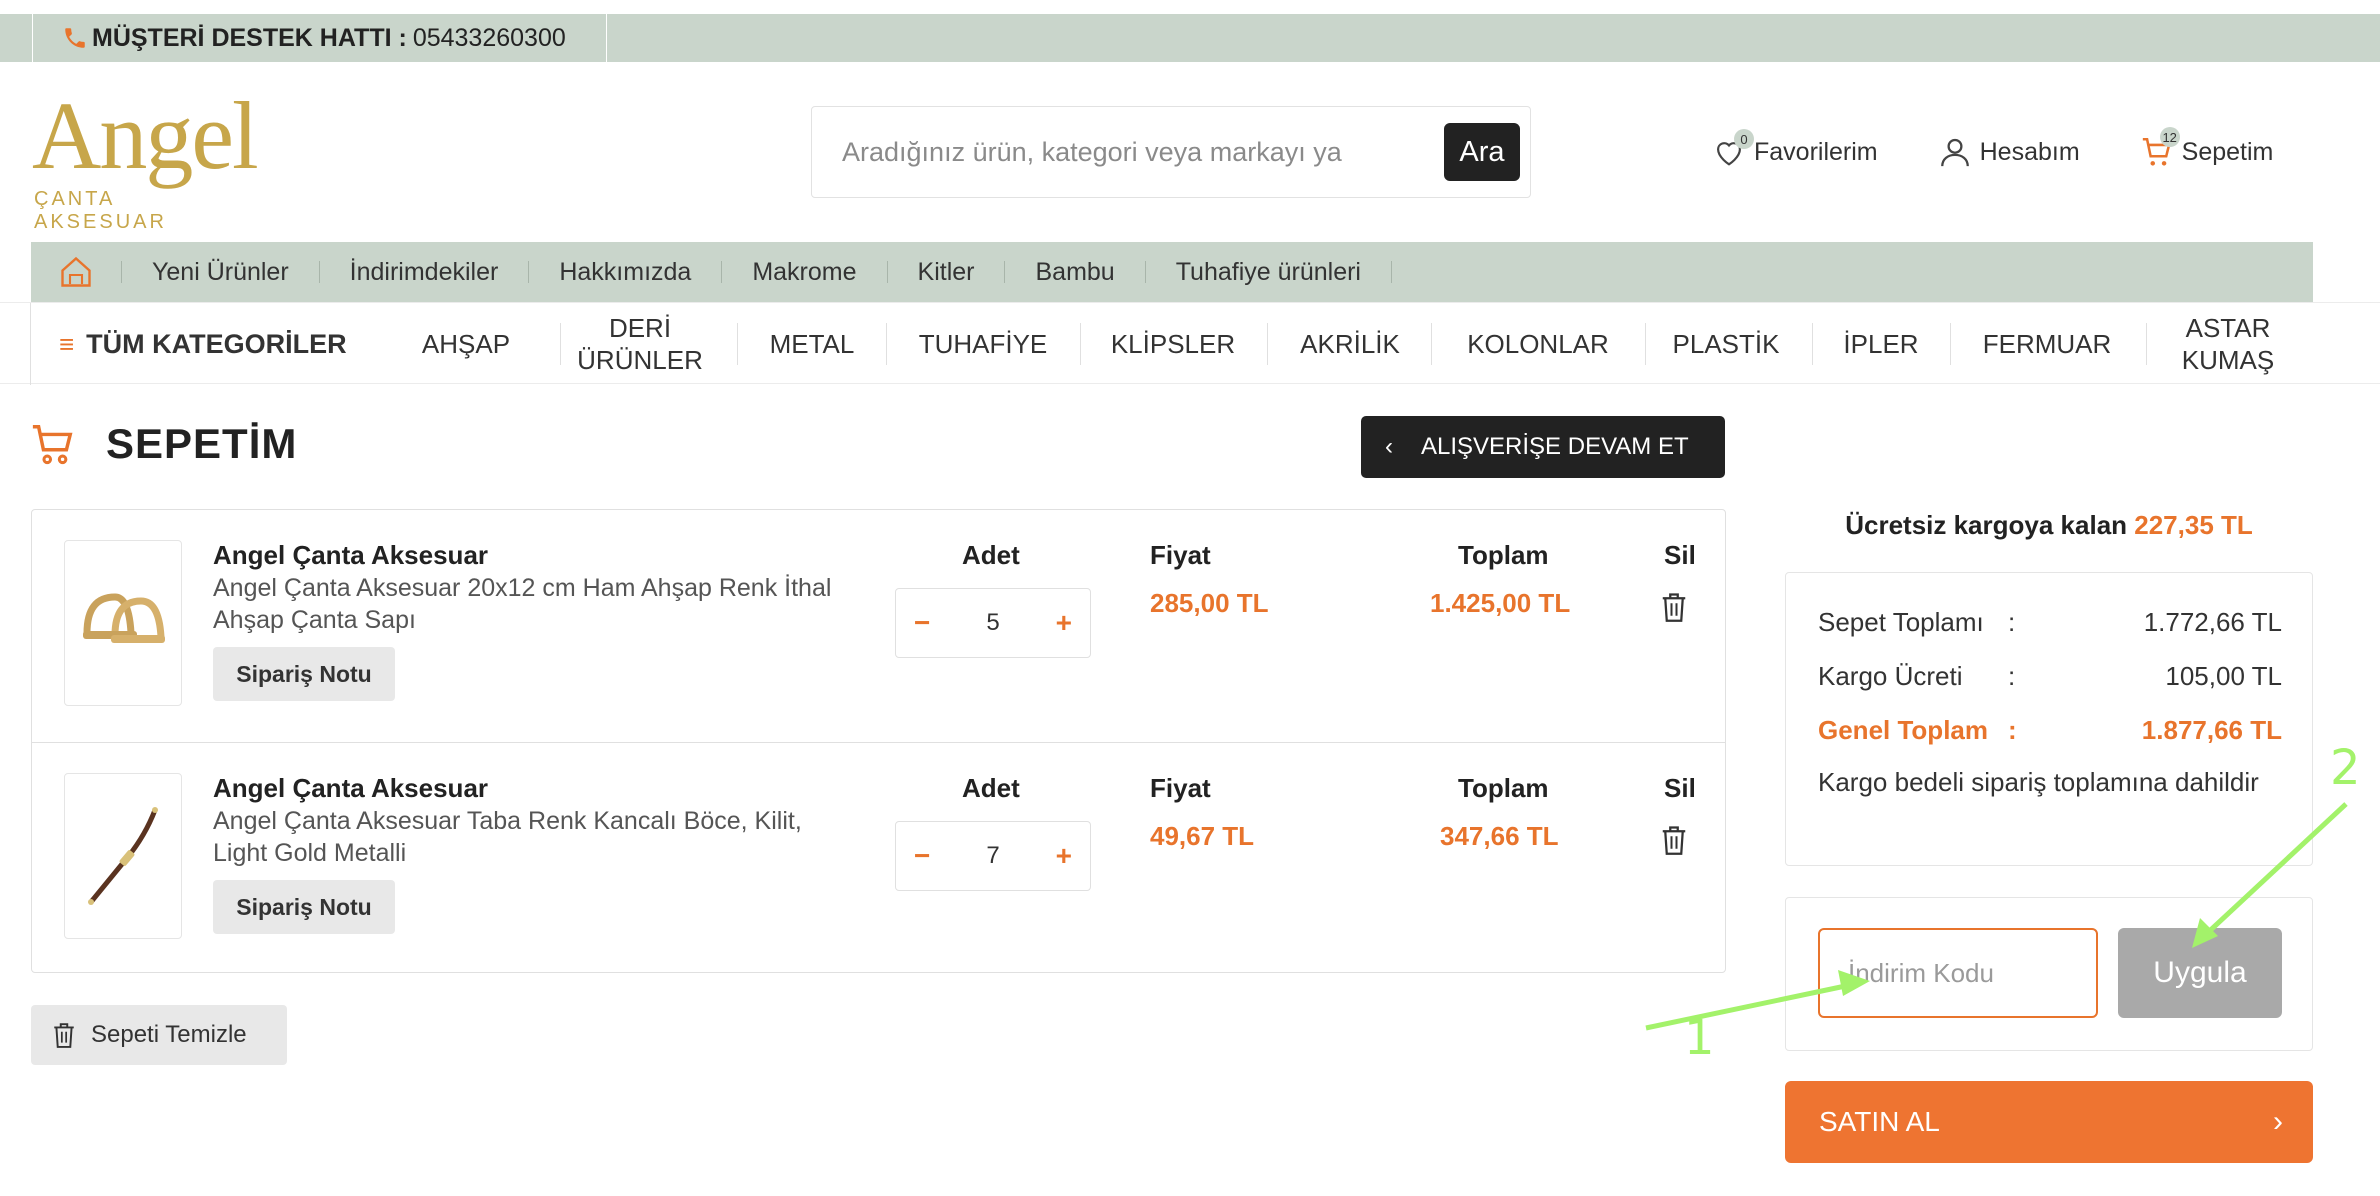  I want to click on grand-total-value: 1.877,66 TL, so click(2211, 730).